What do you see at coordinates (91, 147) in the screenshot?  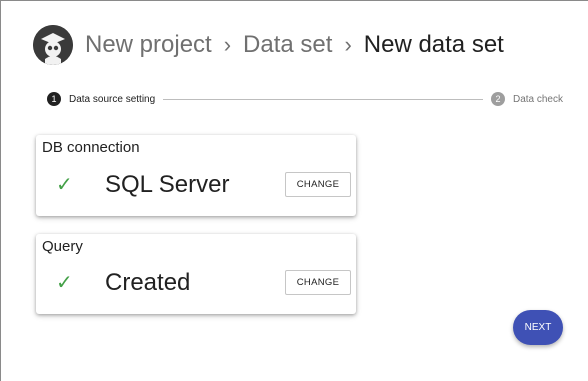 I see `card-title: DB connection` at bounding box center [91, 147].